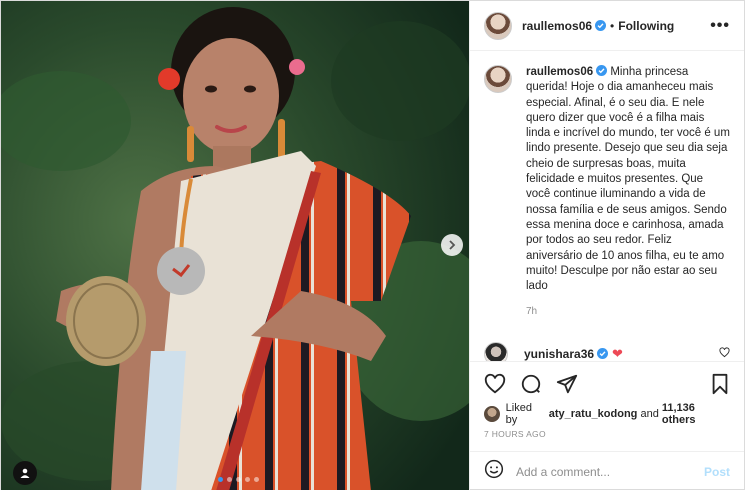 Image resolution: width=745 pixels, height=490 pixels. What do you see at coordinates (607, 437) in the screenshot?
I see `post-timestamp: 7 HOURS AGO` at bounding box center [607, 437].